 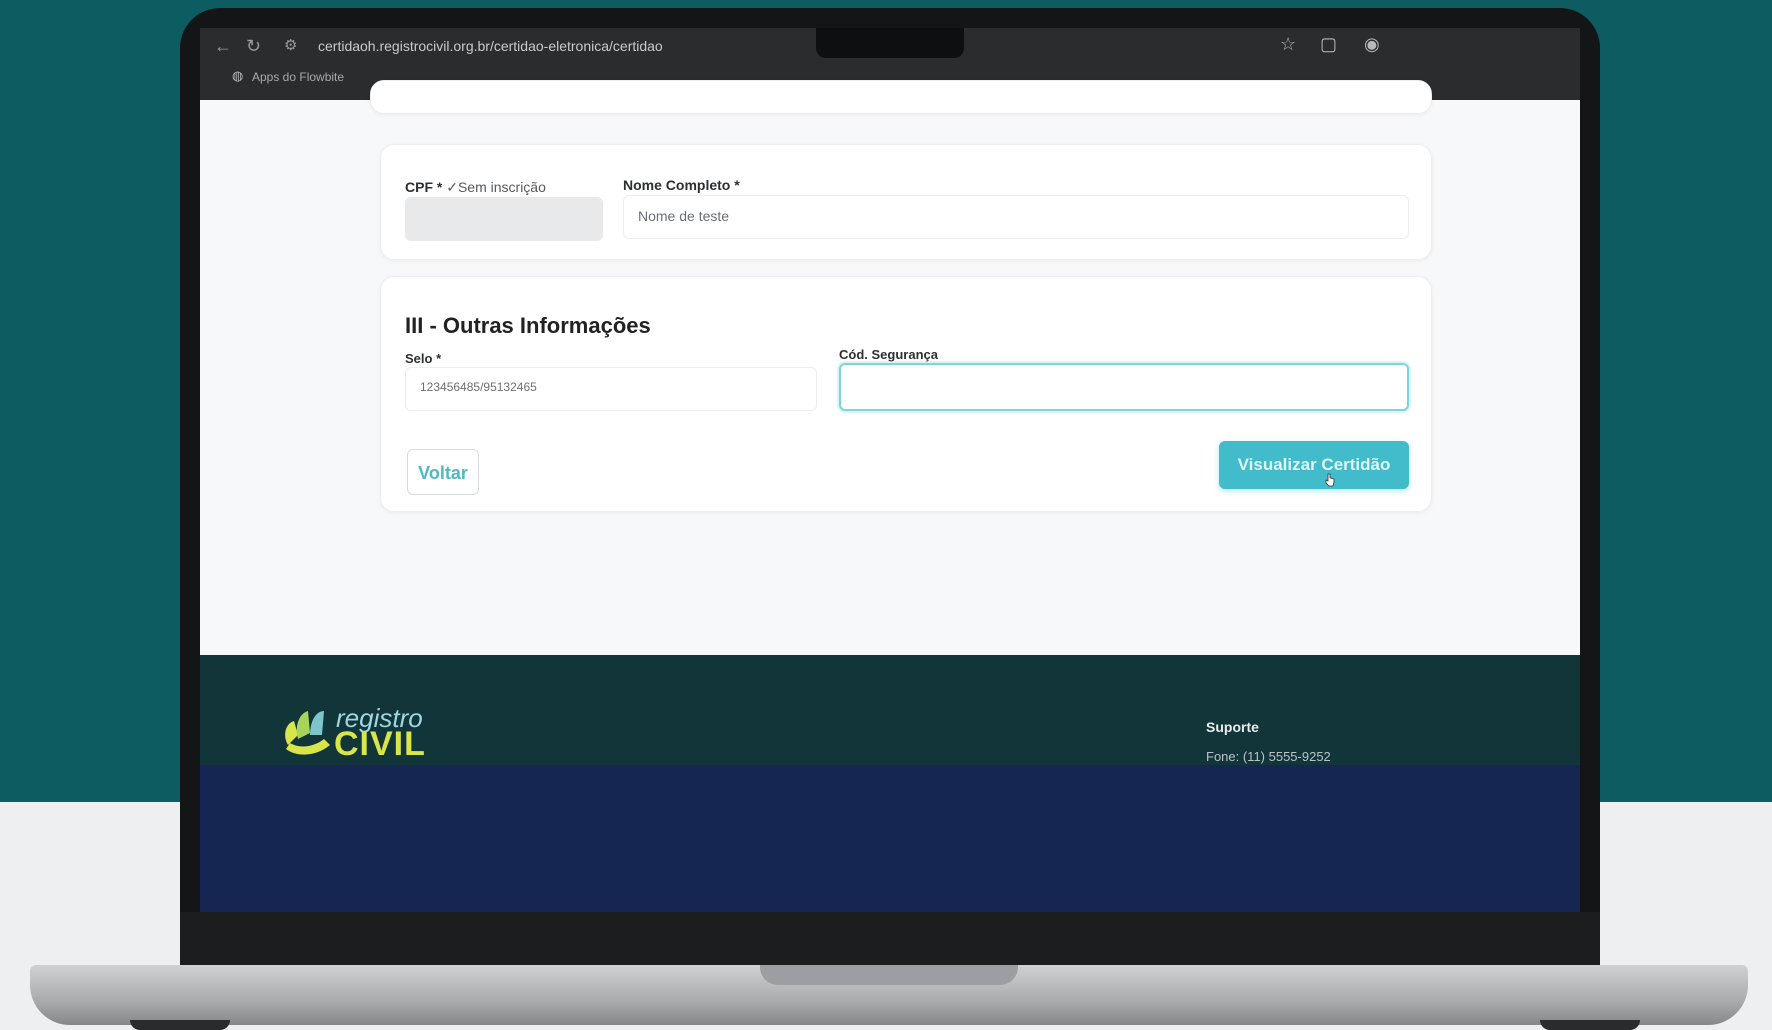 What do you see at coordinates (504, 219) in the screenshot?
I see `cpf-field` at bounding box center [504, 219].